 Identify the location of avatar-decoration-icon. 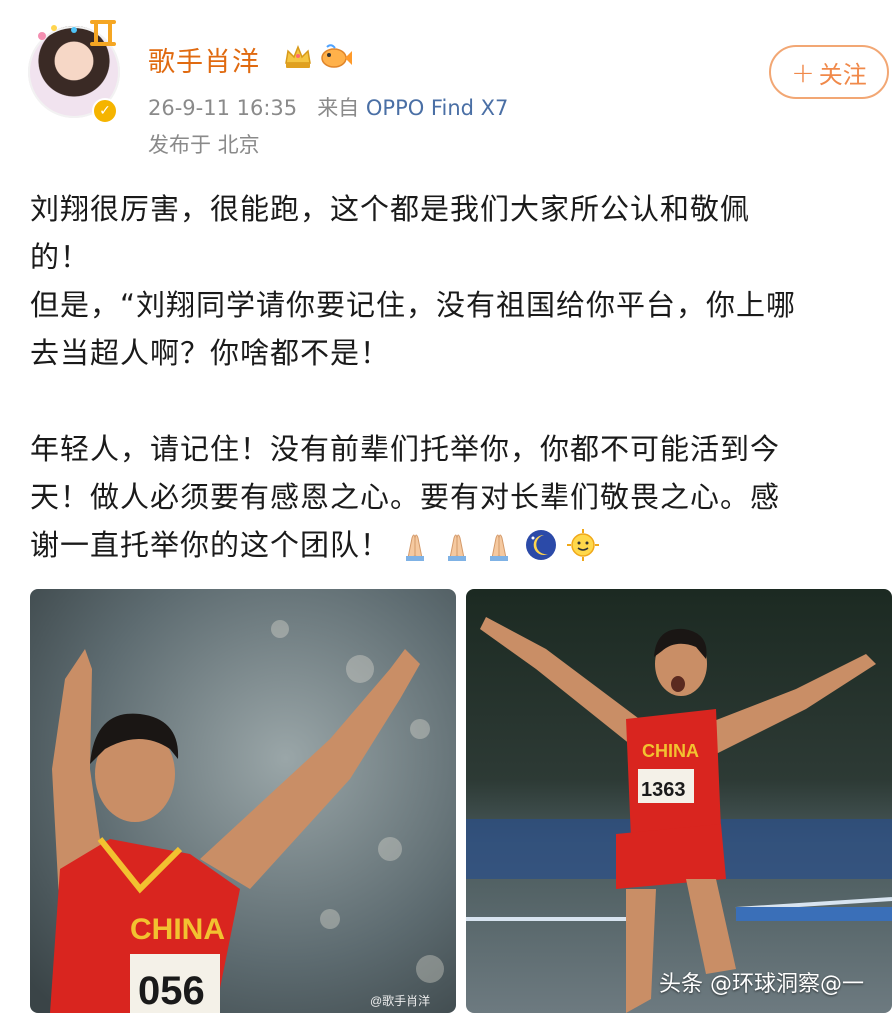
(77, 33).